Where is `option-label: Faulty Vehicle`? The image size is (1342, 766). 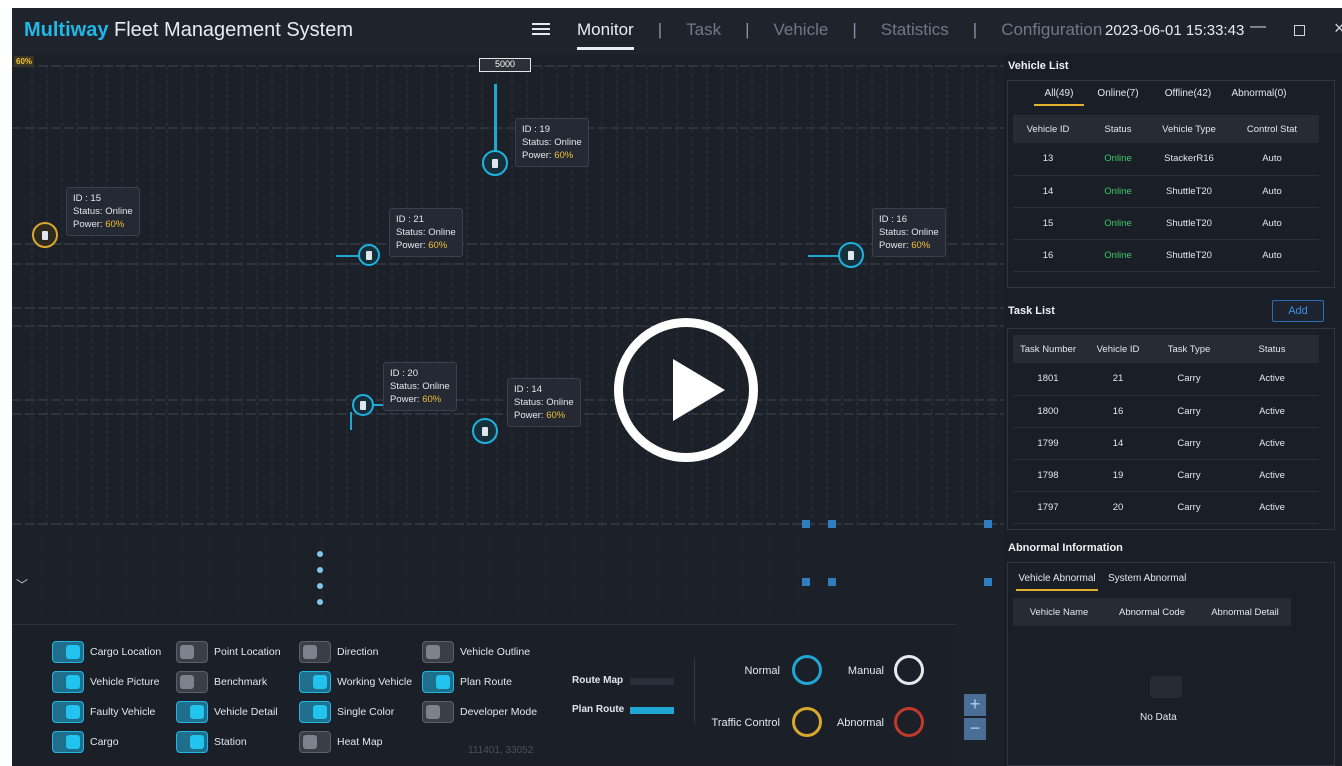 option-label: Faulty Vehicle is located at coordinates (123, 712).